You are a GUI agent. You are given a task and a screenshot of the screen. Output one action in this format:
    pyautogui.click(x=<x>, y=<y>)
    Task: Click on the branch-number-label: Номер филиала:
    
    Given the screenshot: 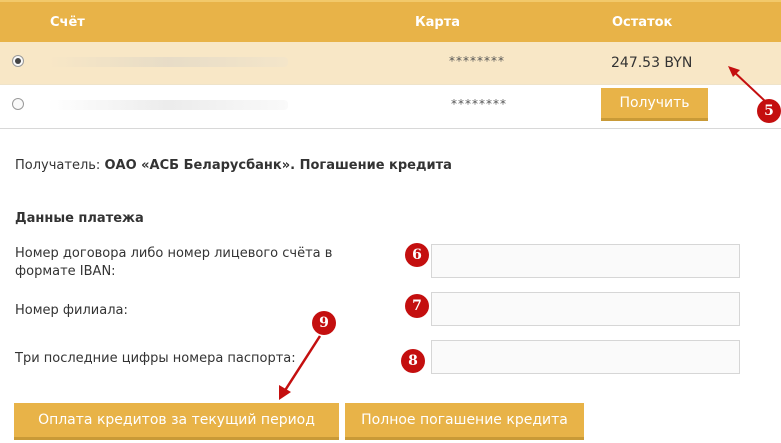 What is the action you would take?
    pyautogui.click(x=71, y=310)
    